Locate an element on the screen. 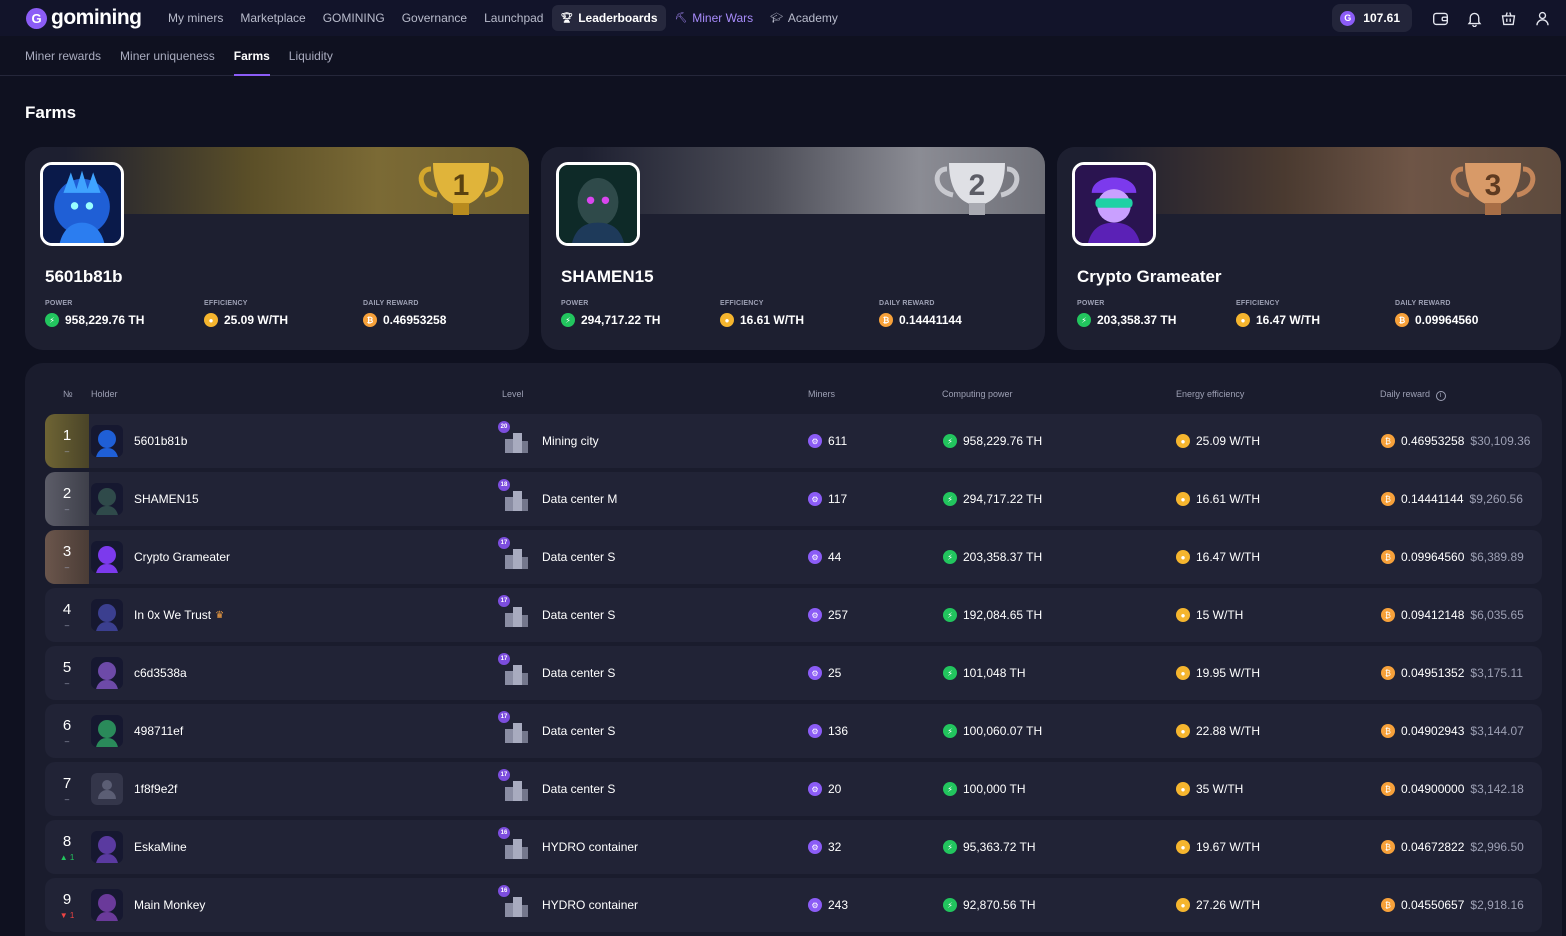 This screenshot has width=1566, height=936. shop-basket-icon is located at coordinates (1508, 18).